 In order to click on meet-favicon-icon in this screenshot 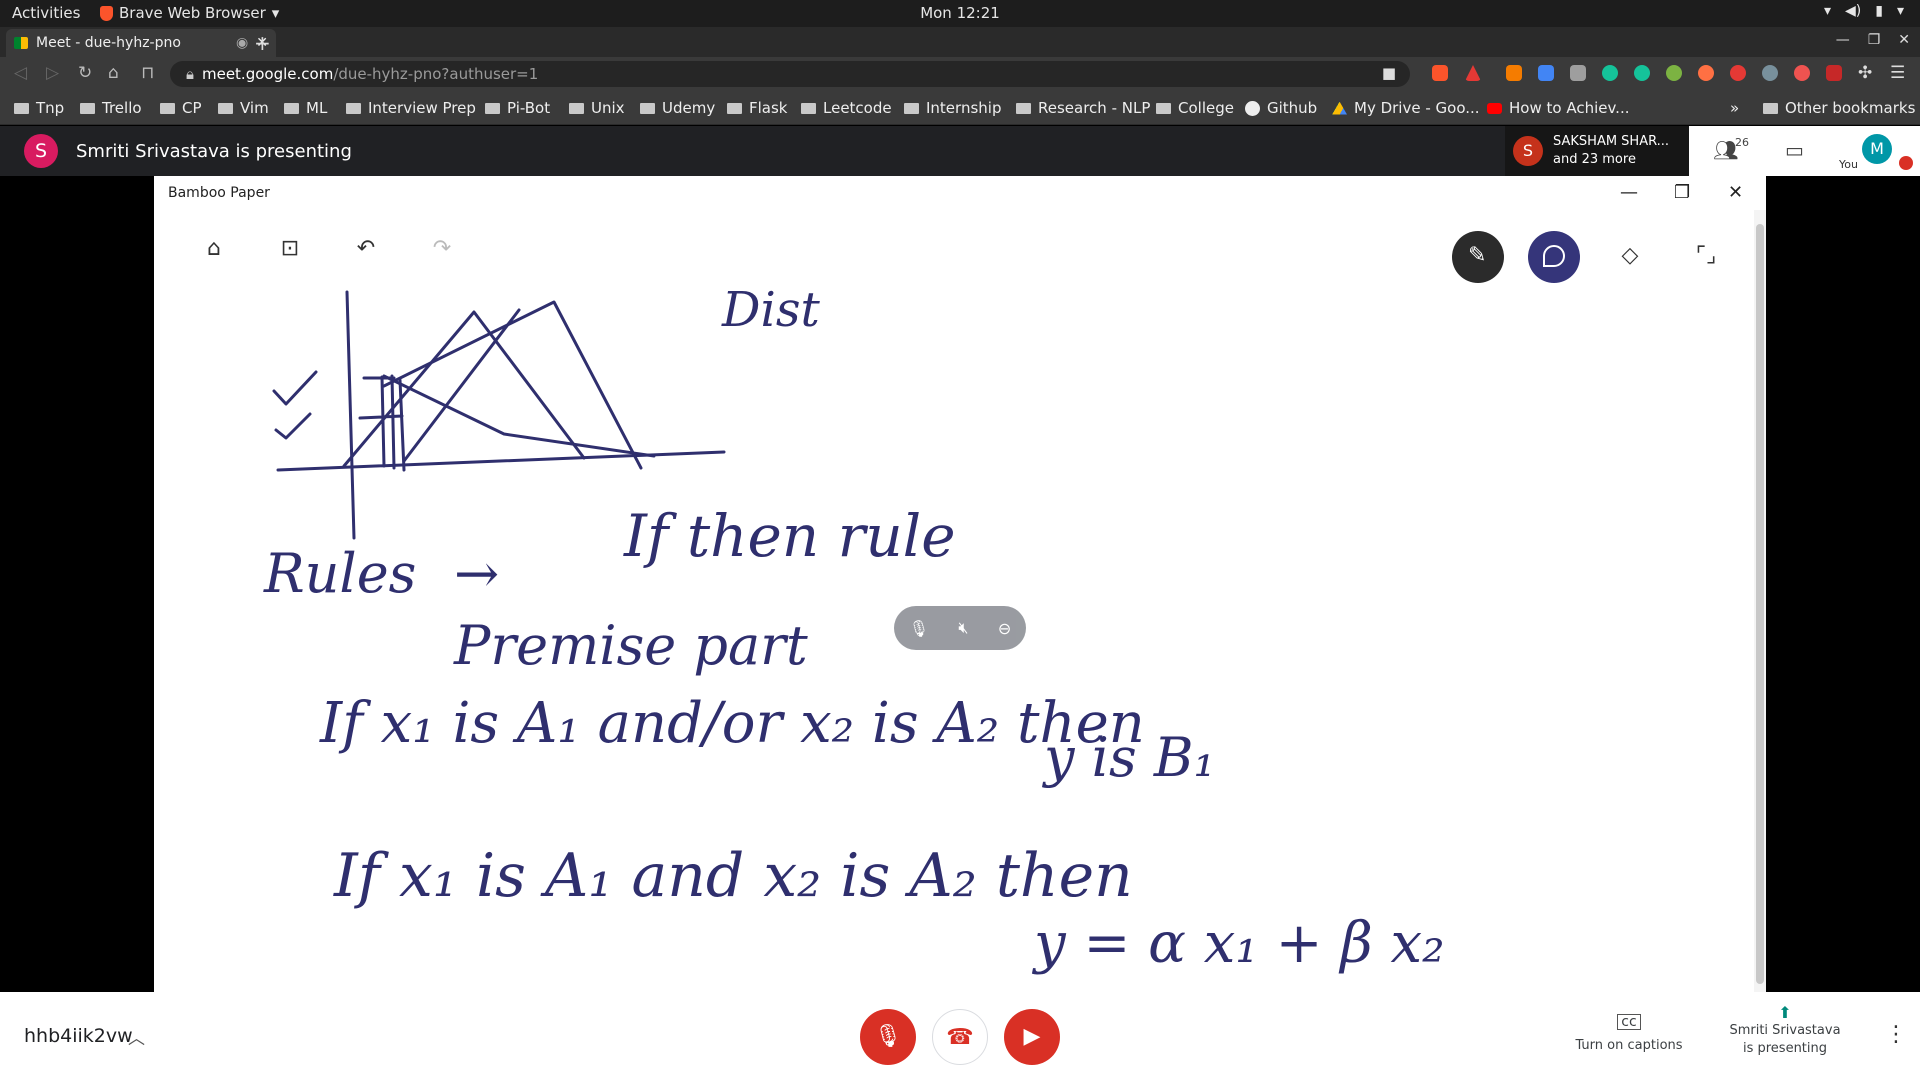, I will do `click(21, 43)`.